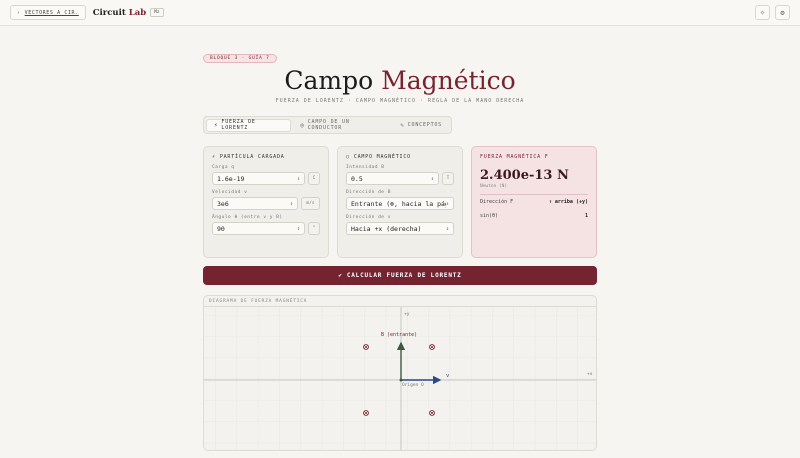 This screenshot has width=800, height=458. Describe the element at coordinates (448, 80) in the screenshot. I see `title-accent: Magnético` at that location.